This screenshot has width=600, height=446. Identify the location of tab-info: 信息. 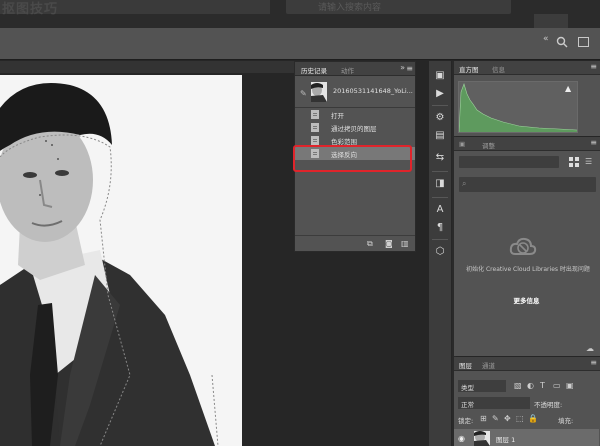
(498, 69).